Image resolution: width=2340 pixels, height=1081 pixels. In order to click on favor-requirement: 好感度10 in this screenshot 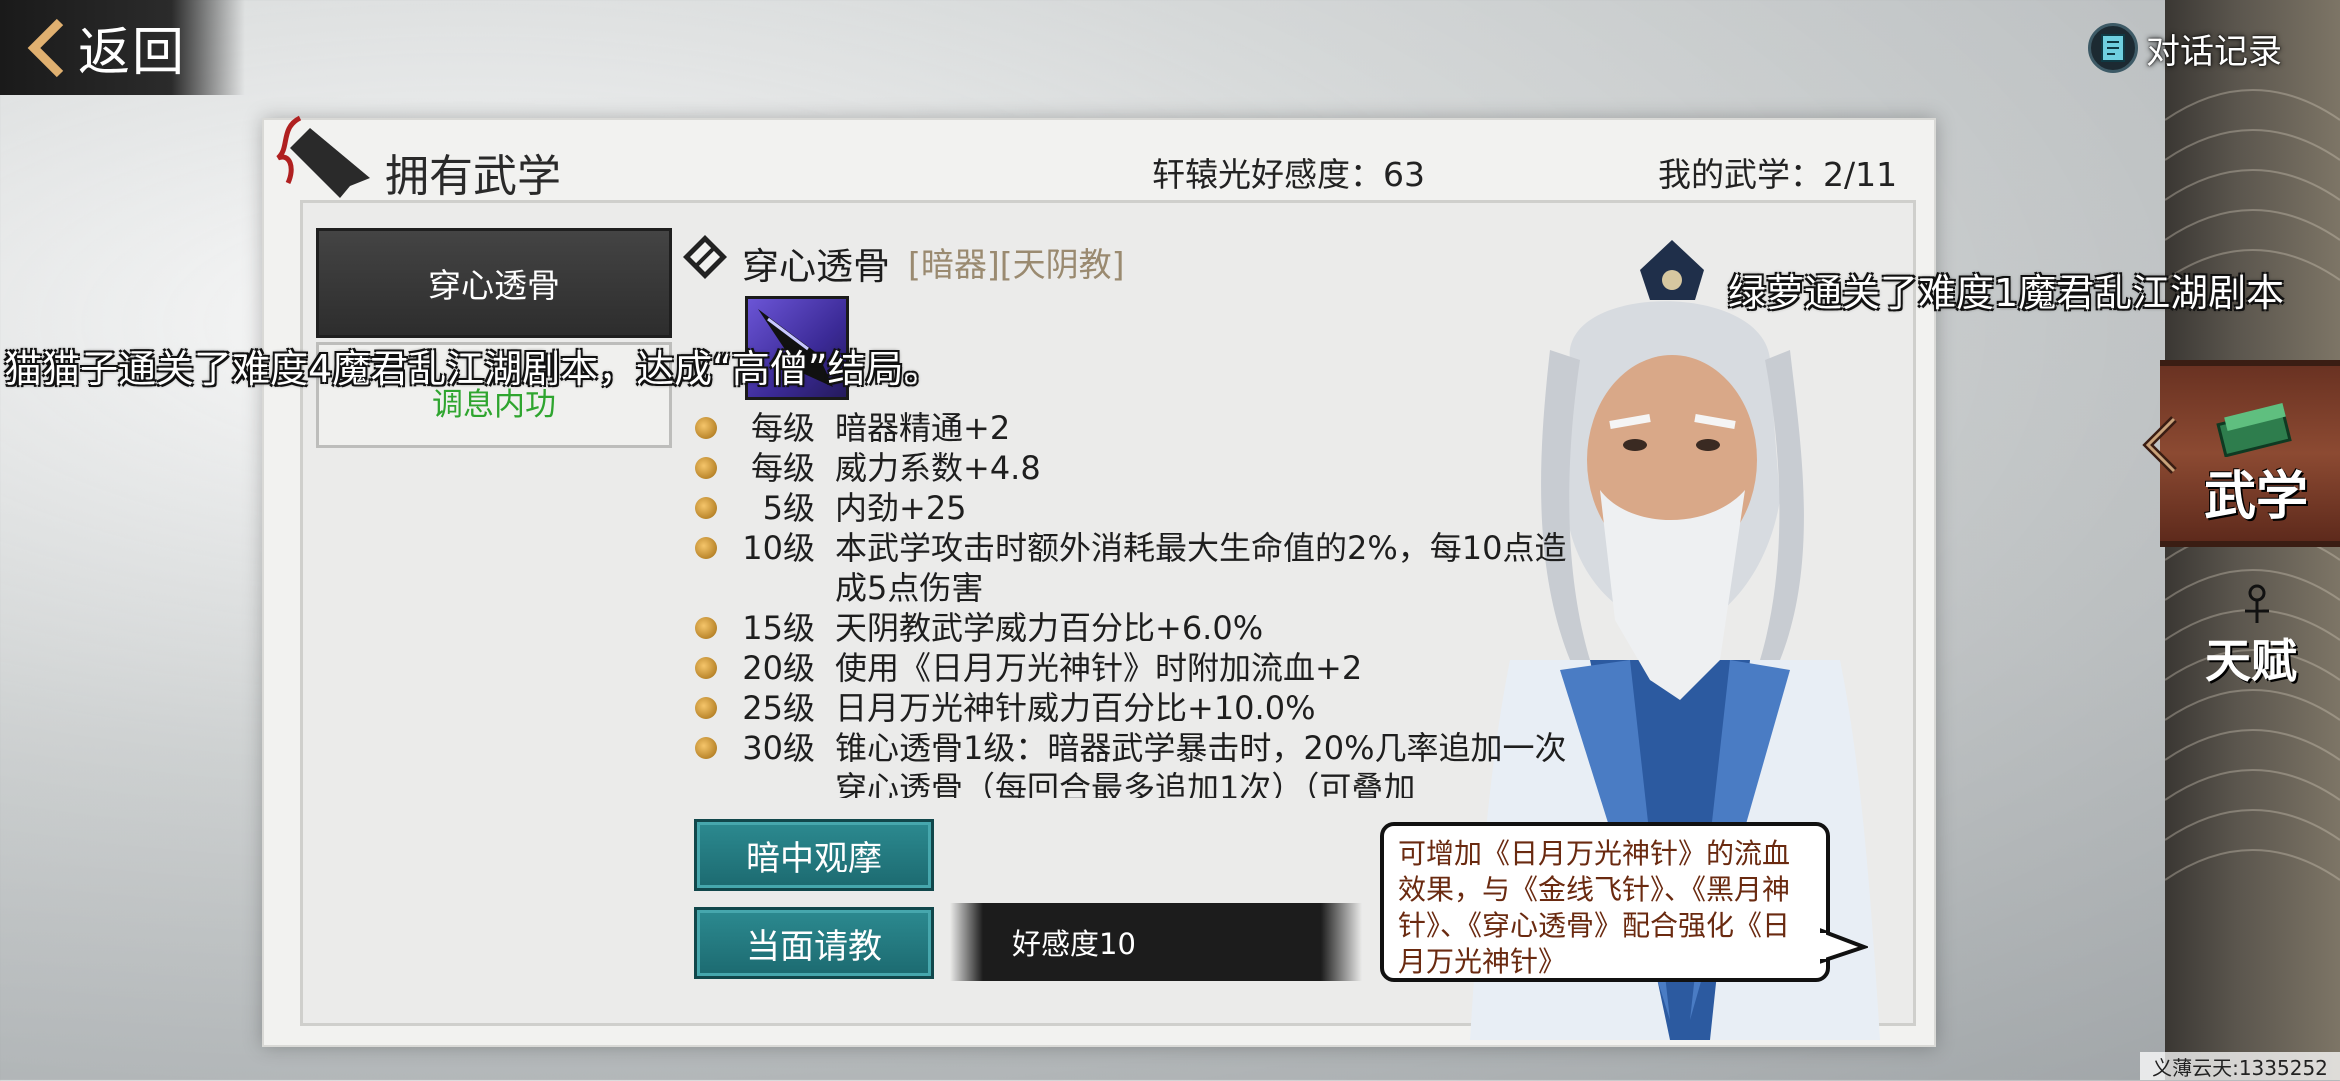, I will do `click(1156, 942)`.